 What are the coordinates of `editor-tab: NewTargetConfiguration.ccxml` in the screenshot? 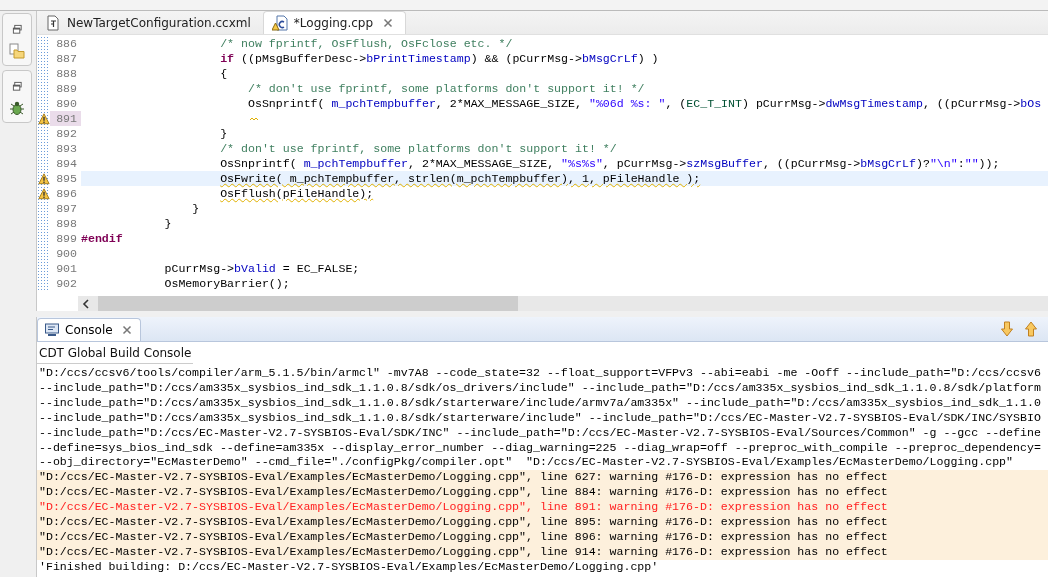 It's located at (150, 23).